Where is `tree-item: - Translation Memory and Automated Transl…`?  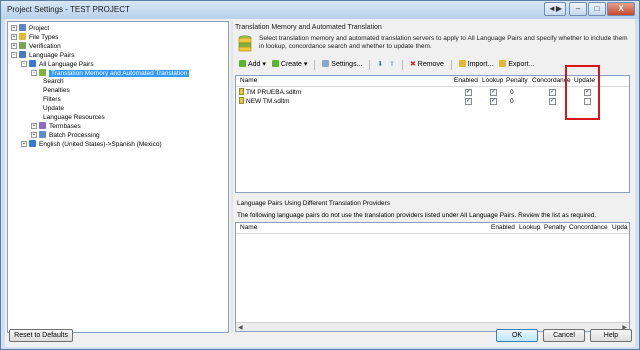 tree-item: - Translation Memory and Automated Transl… is located at coordinates (110, 73).